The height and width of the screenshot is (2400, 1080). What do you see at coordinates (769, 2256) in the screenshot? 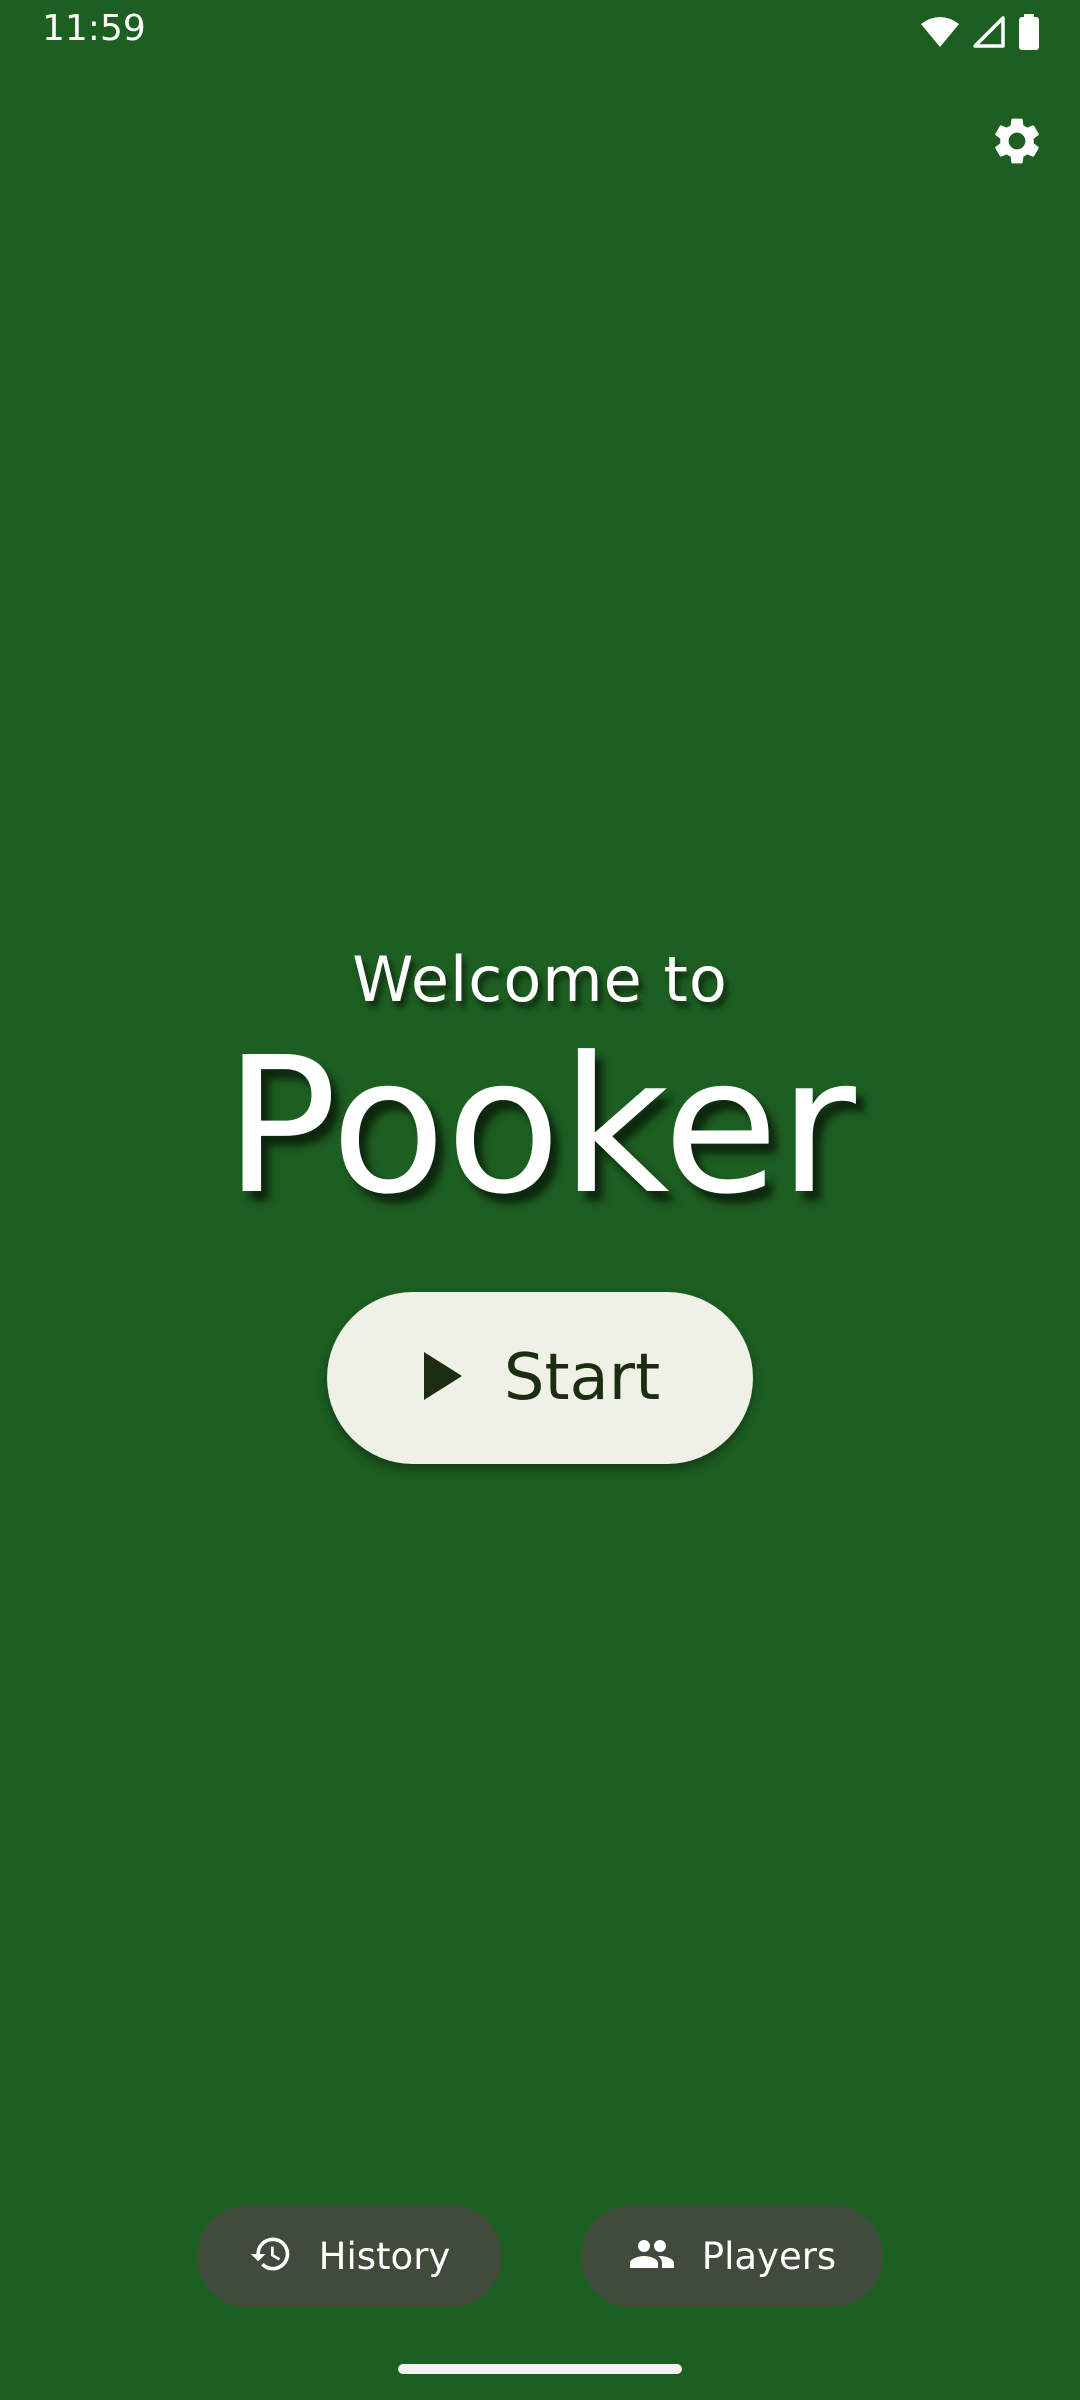
I see `players-label: Players` at bounding box center [769, 2256].